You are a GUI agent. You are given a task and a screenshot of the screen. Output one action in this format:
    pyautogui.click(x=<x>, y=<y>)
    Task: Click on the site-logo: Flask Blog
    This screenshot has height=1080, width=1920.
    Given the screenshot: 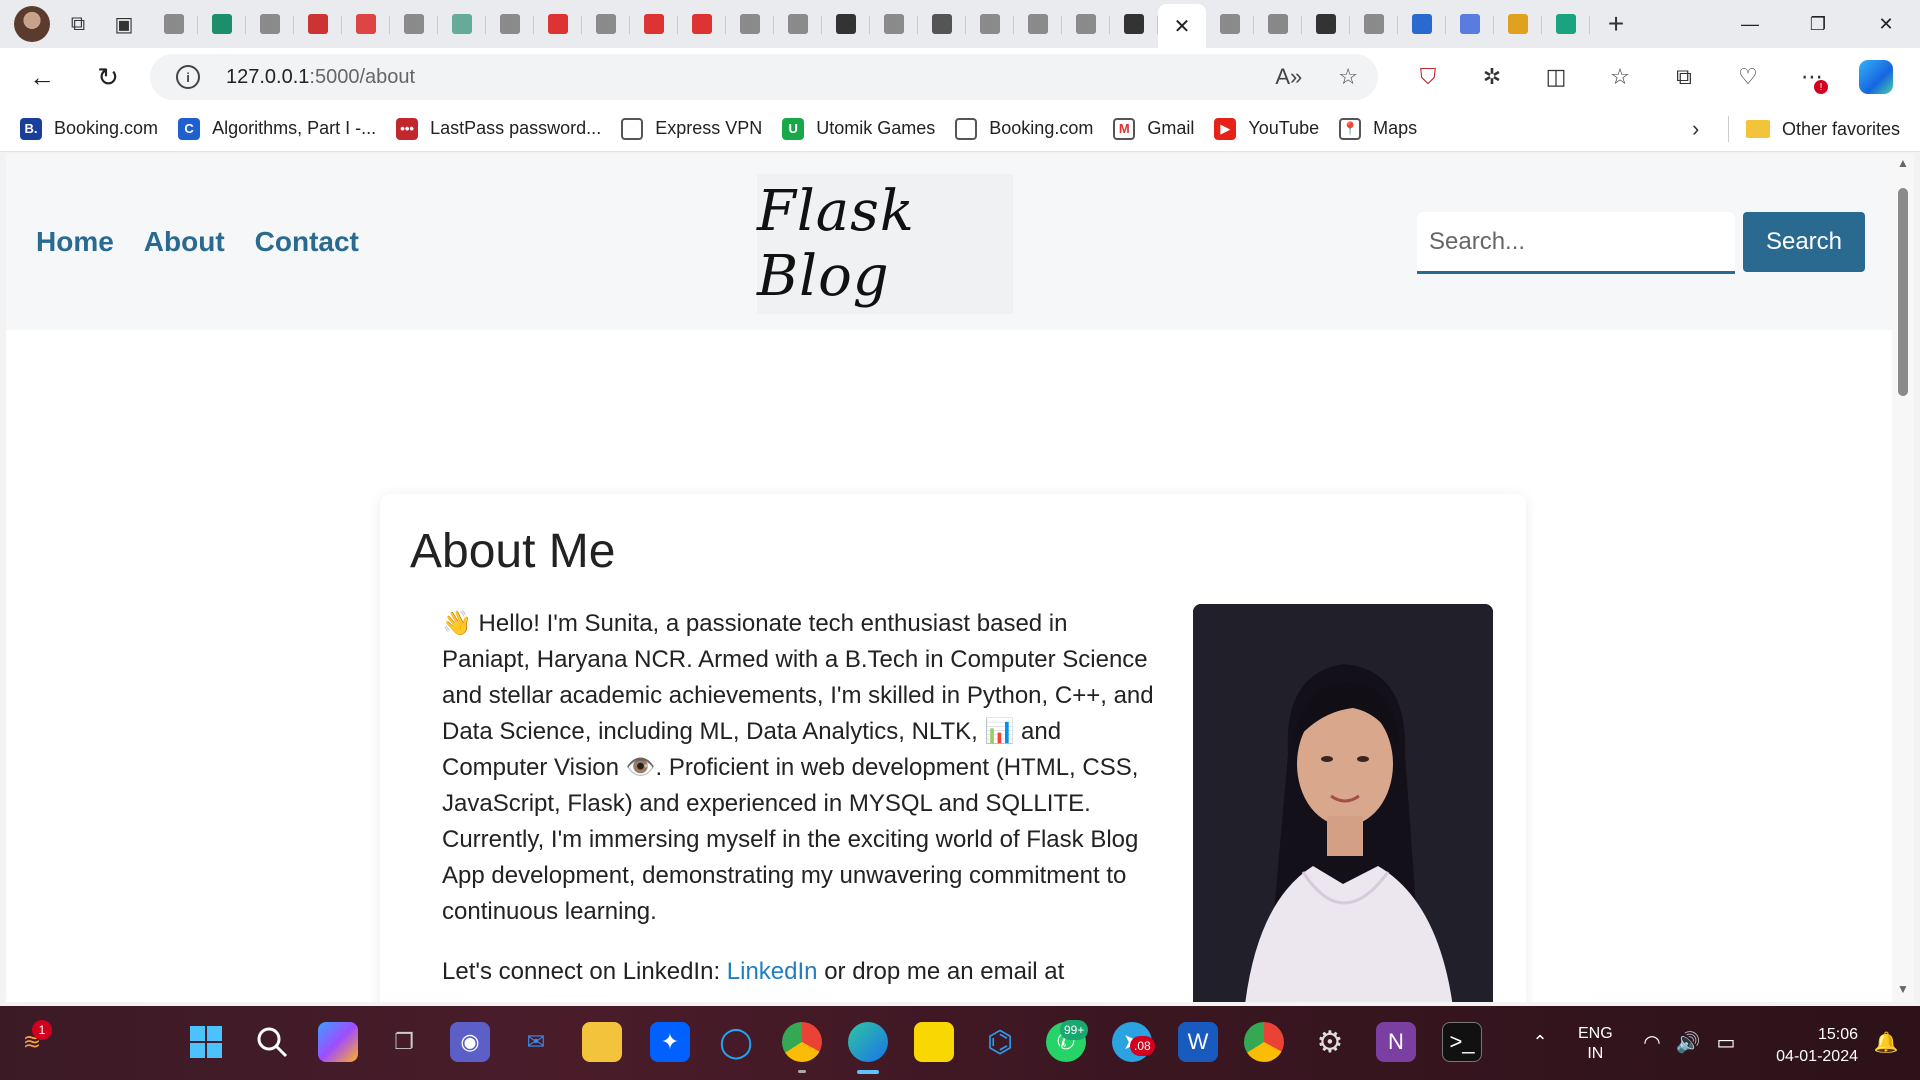 What is the action you would take?
    pyautogui.click(x=885, y=244)
    